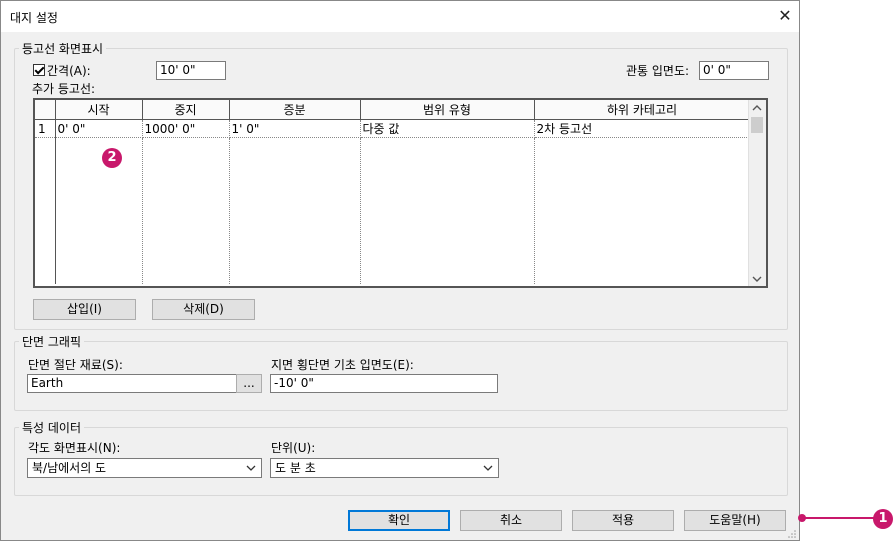 This screenshot has width=894, height=542. What do you see at coordinates (792, 534) in the screenshot?
I see `resize-grip-icon` at bounding box center [792, 534].